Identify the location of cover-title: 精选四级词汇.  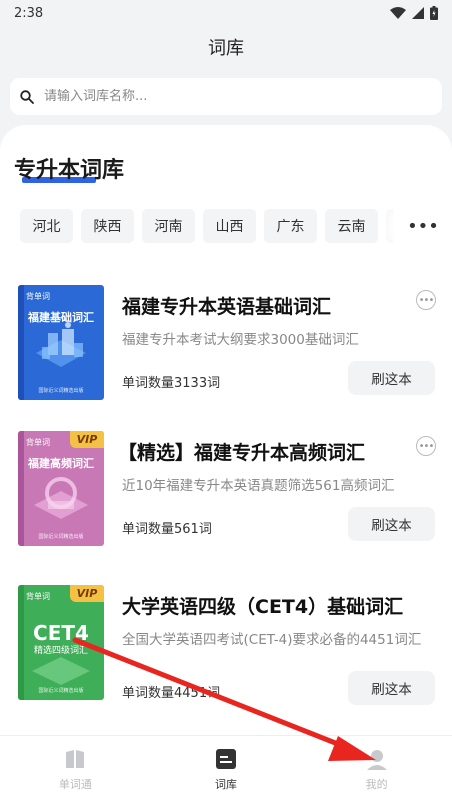
(60, 651).